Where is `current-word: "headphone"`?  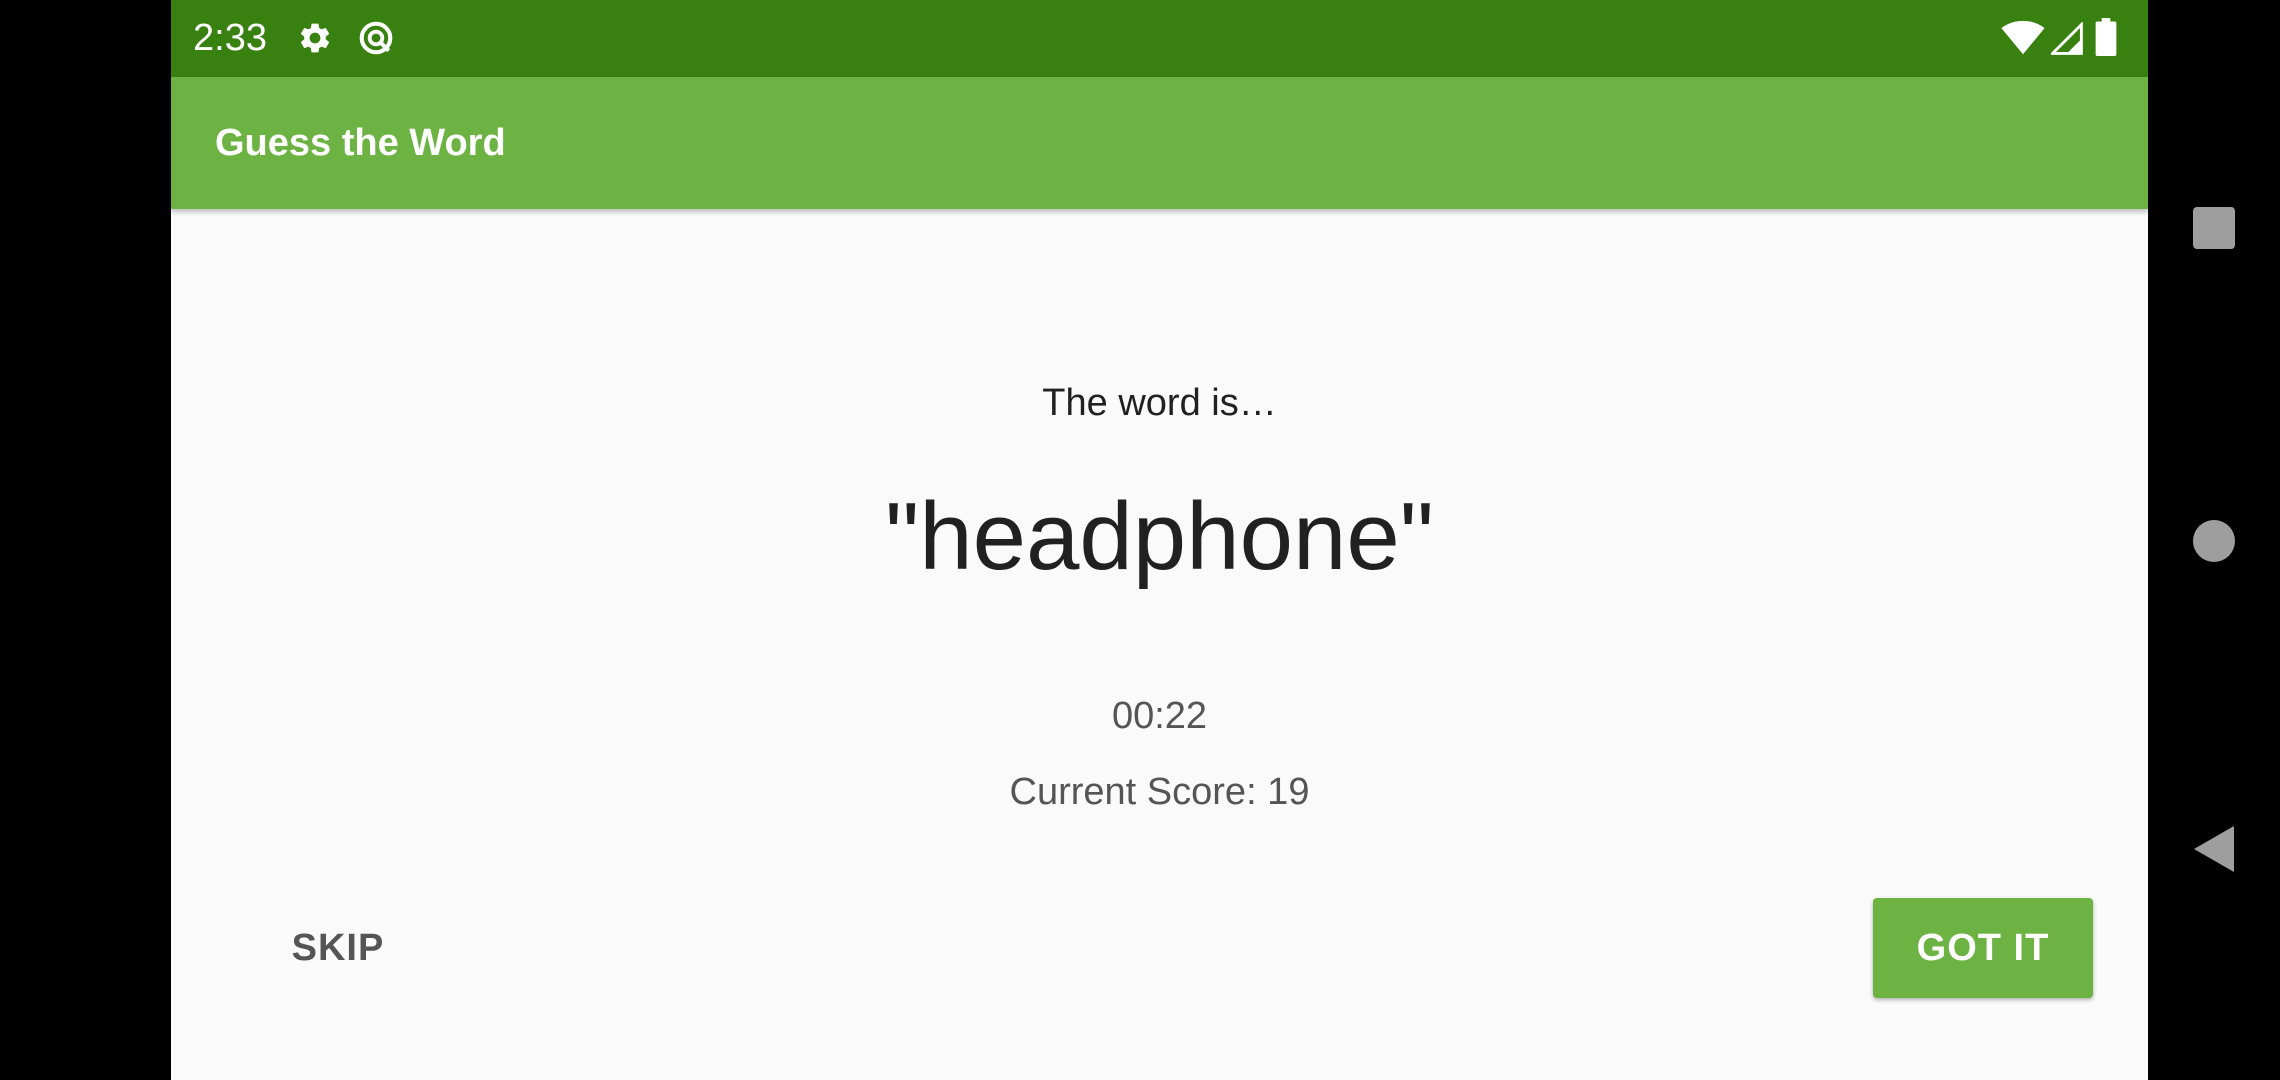
current-word: "headphone" is located at coordinates (1159, 536).